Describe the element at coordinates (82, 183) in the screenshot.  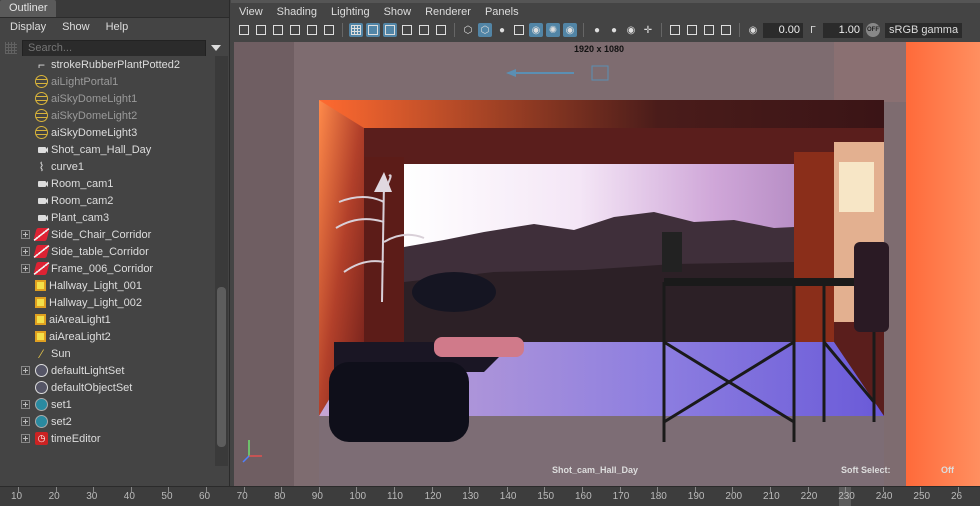
I see `outliner-item-label: Room_cam1` at that location.